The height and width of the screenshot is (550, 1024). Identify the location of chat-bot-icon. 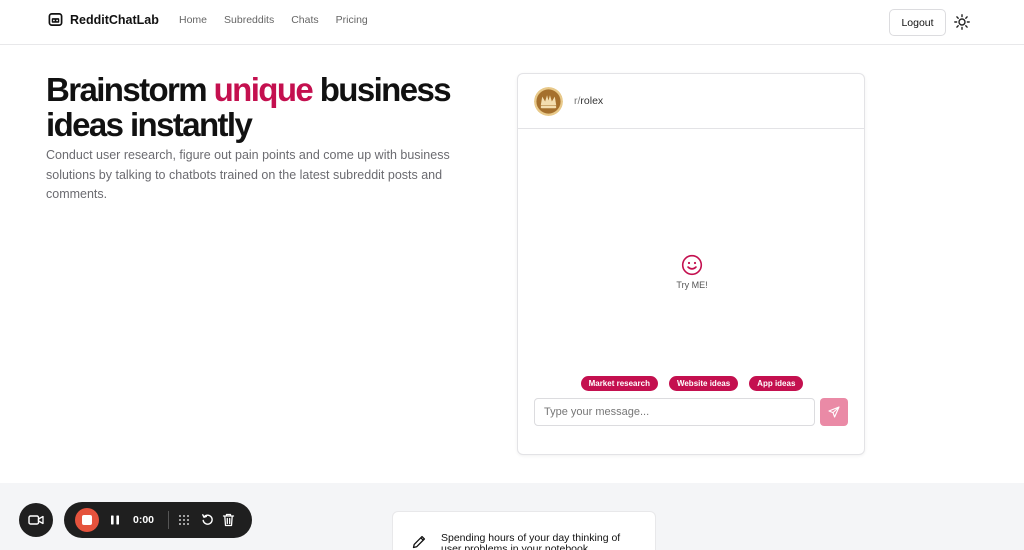
(55, 19).